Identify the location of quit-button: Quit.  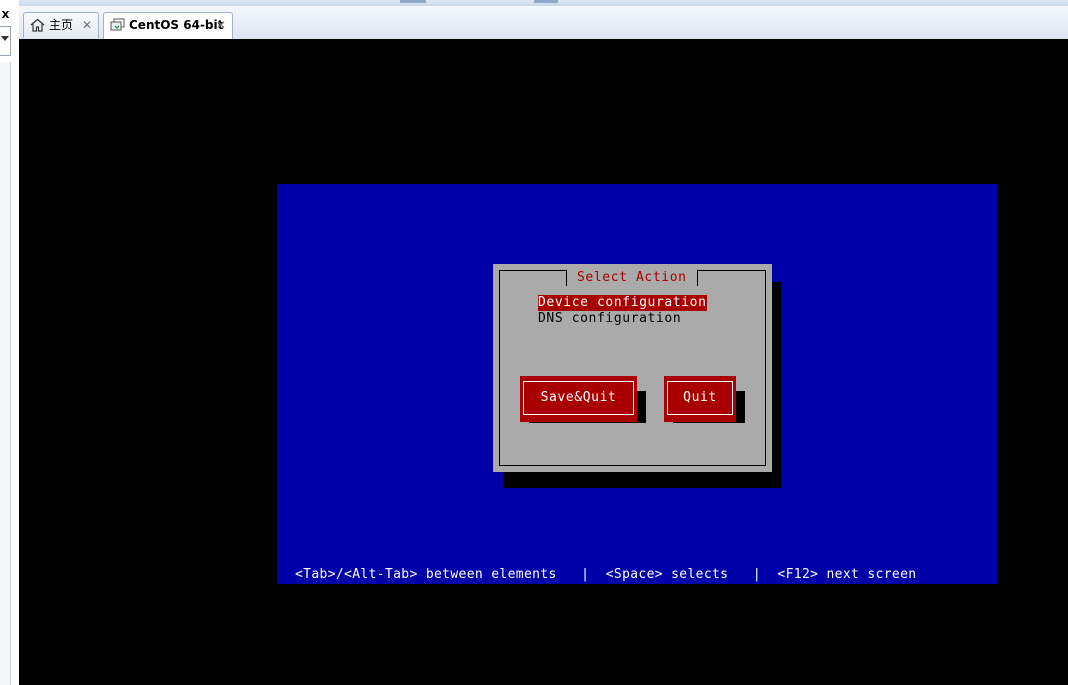
(700, 399).